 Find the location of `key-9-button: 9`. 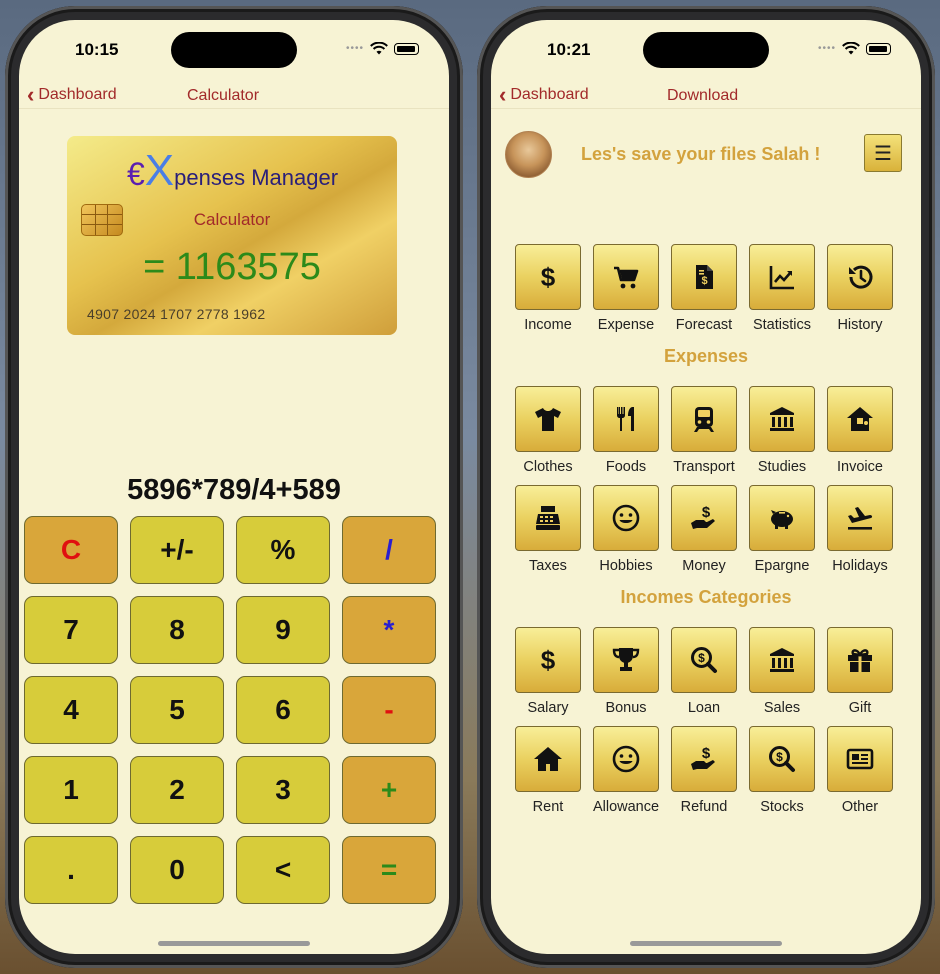

key-9-button: 9 is located at coordinates (283, 630).